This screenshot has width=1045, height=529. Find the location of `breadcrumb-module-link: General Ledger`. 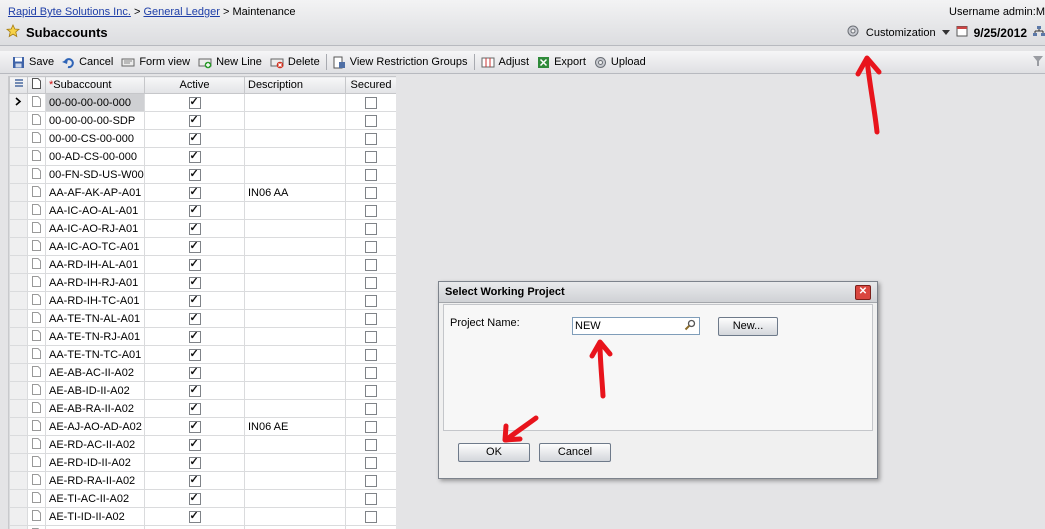

breadcrumb-module-link: General Ledger is located at coordinates (181, 12).